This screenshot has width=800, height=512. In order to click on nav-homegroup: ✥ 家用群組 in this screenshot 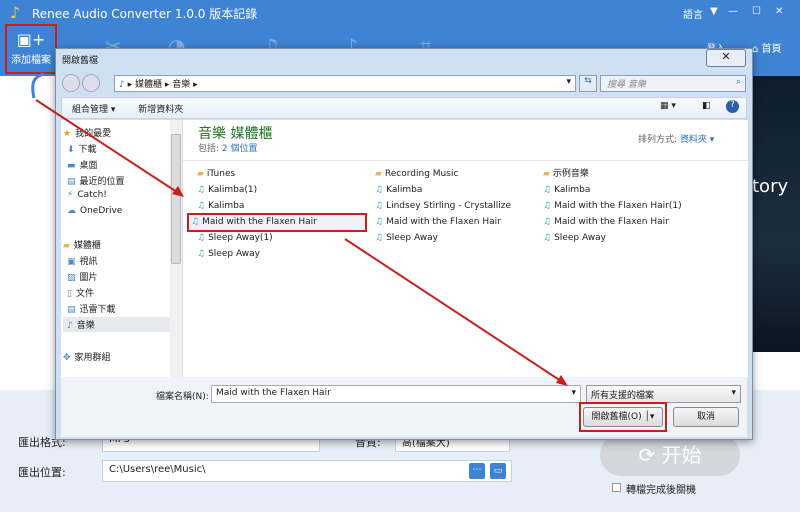, I will do `click(87, 356)`.